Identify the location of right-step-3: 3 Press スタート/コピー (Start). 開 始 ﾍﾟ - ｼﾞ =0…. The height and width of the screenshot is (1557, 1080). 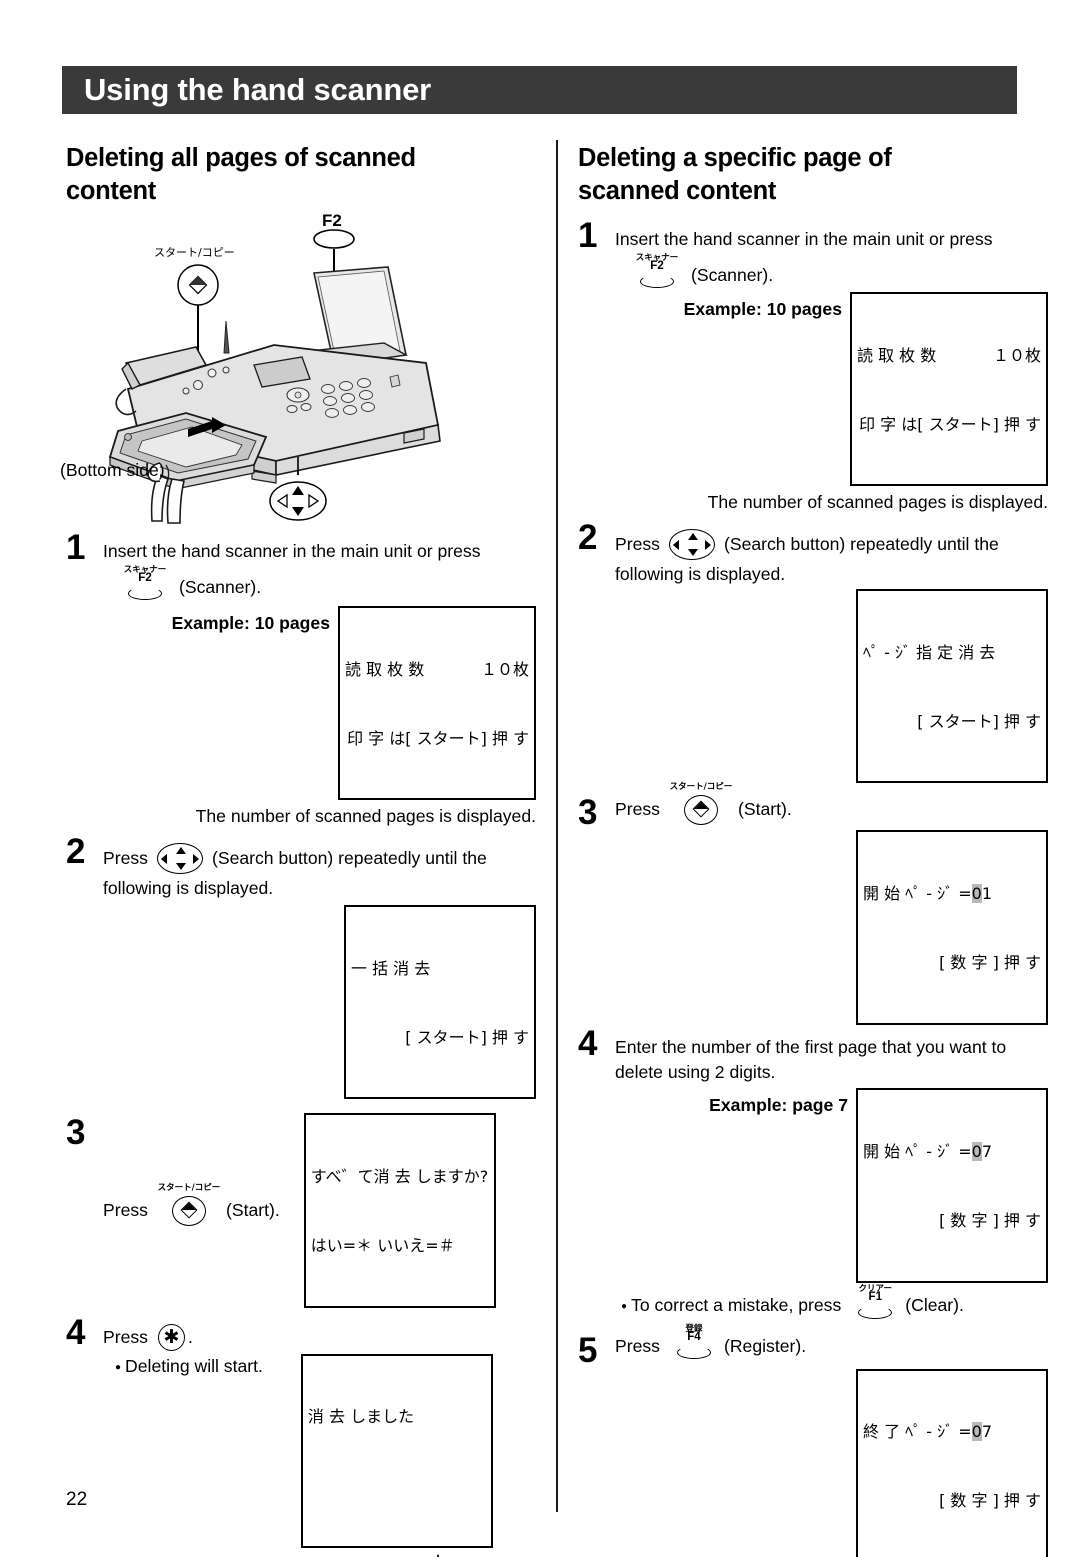
(813, 903).